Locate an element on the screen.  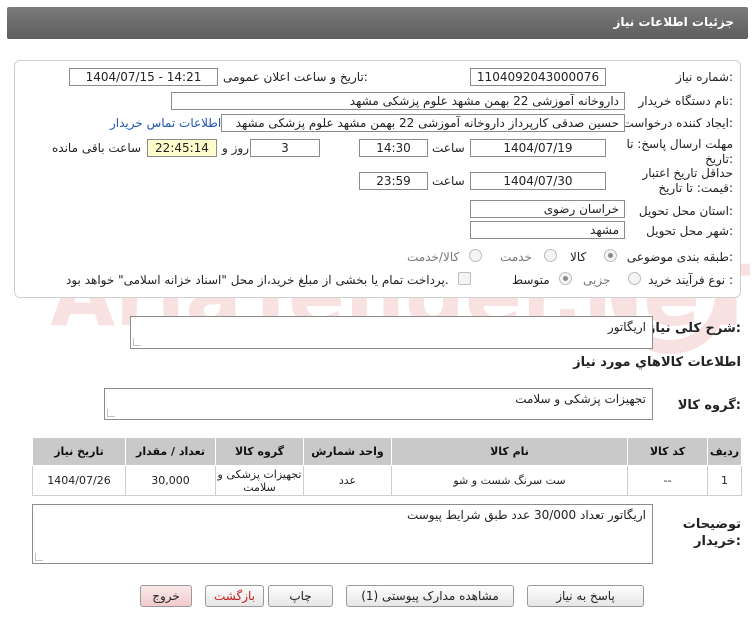
category-both-label: کالا/خدمت is located at coordinates (433, 257).